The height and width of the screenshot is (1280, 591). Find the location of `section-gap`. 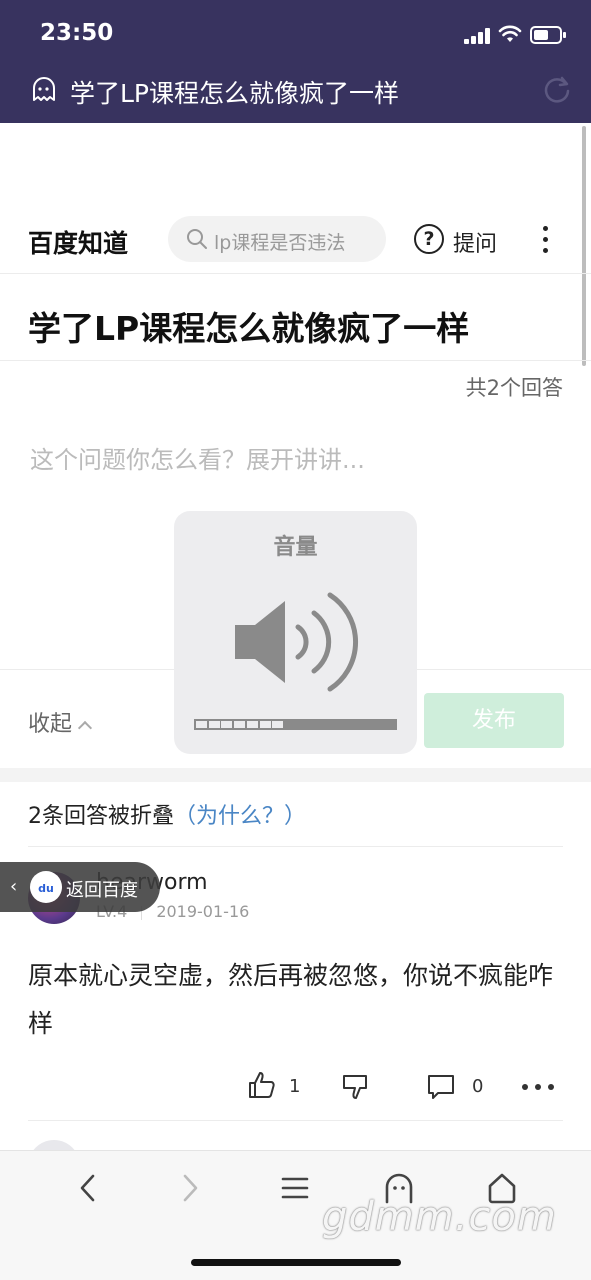

section-gap is located at coordinates (295, 775).